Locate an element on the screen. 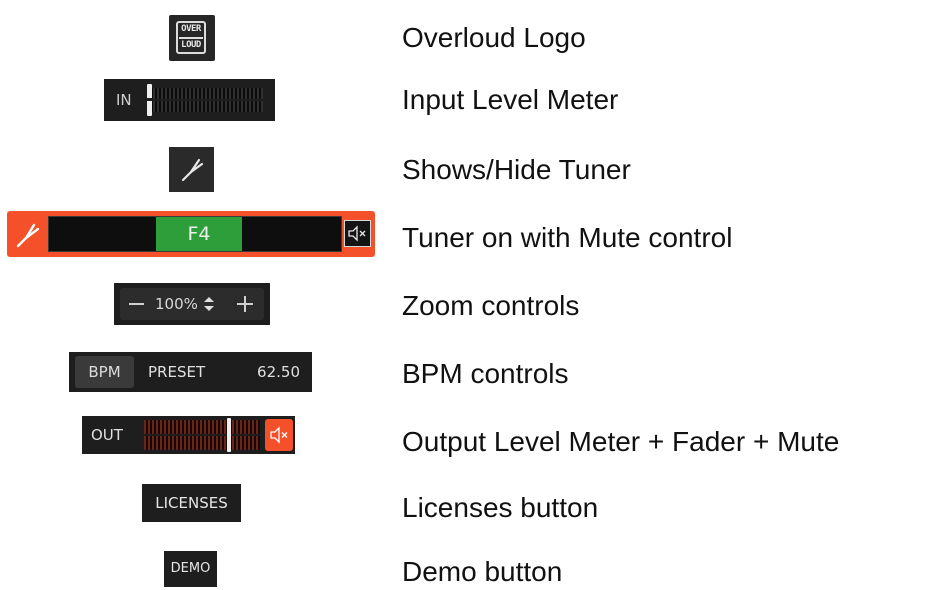  description-input-meter: Input Level Meter is located at coordinates (510, 99).